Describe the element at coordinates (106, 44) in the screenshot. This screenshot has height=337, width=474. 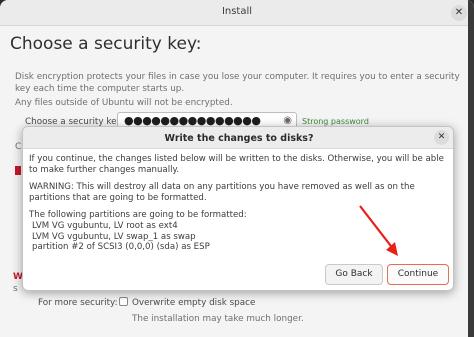
I see `page-title: Choose a security key:` at that location.